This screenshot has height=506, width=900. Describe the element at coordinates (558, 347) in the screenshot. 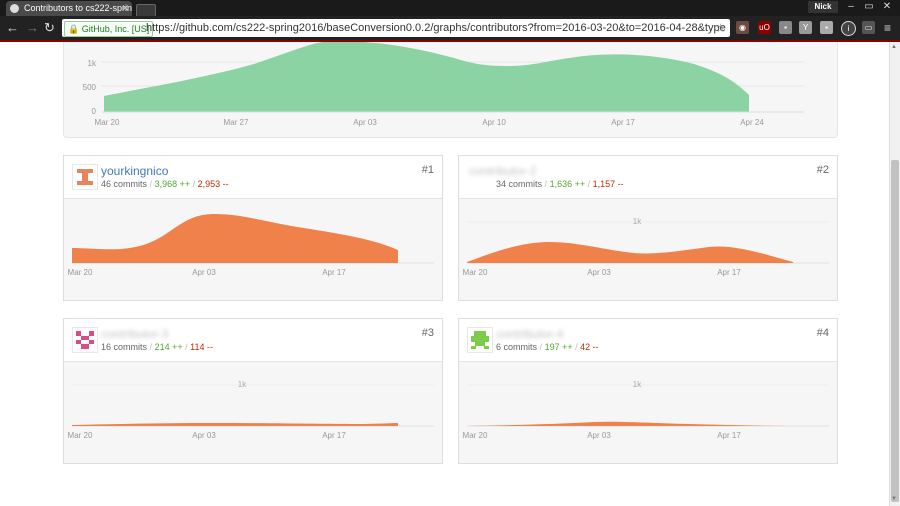

I see `additions-count: 197 ++` at that location.